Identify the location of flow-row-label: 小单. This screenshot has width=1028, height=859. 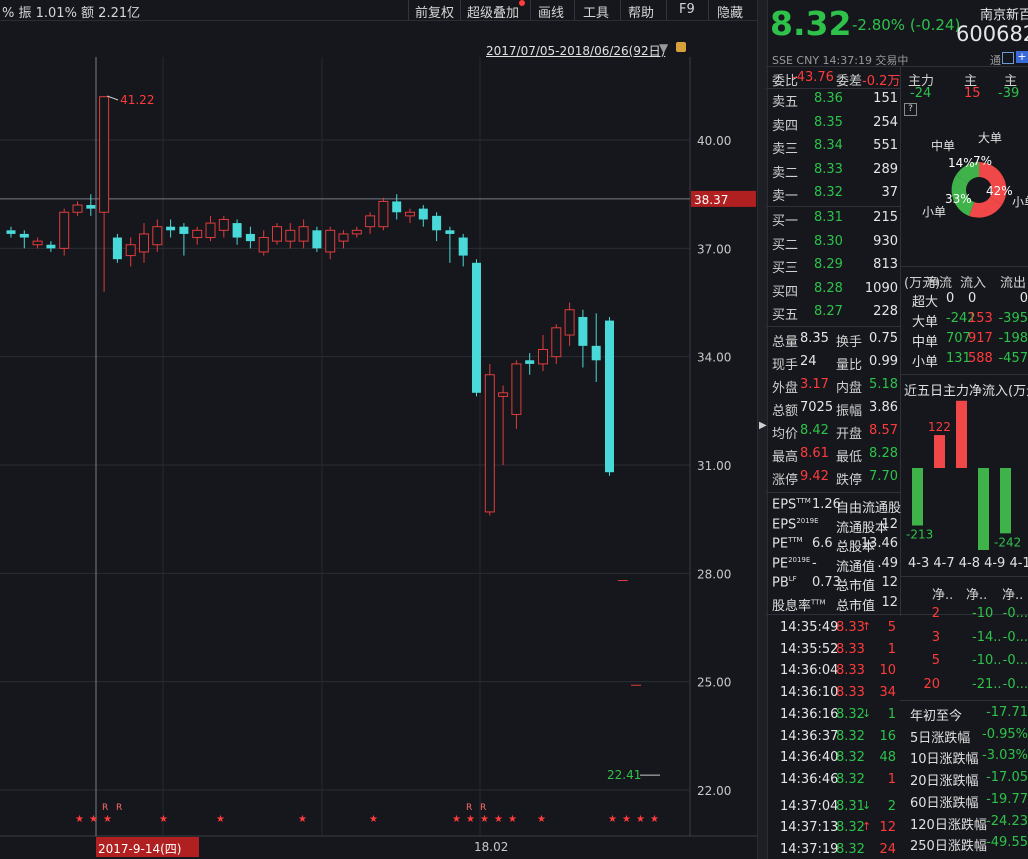
(925, 362).